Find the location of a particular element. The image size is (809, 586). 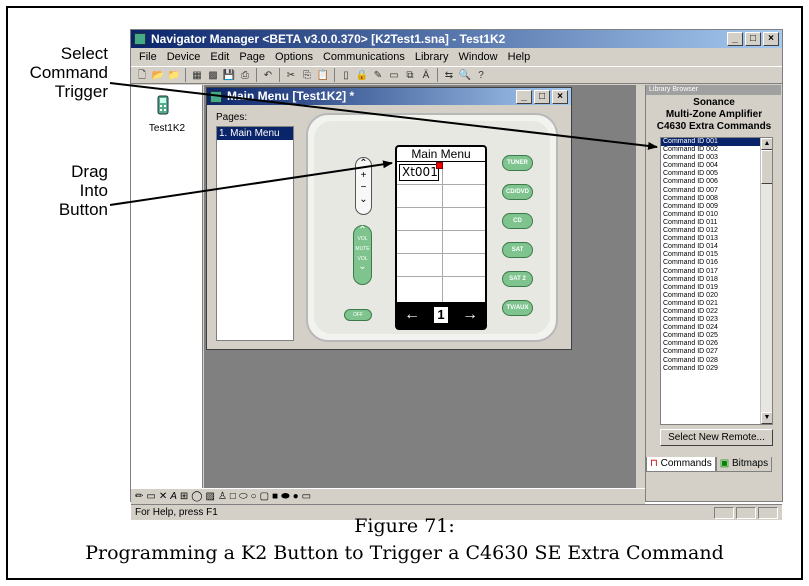

grid-icon: ▦ is located at coordinates (197, 75).